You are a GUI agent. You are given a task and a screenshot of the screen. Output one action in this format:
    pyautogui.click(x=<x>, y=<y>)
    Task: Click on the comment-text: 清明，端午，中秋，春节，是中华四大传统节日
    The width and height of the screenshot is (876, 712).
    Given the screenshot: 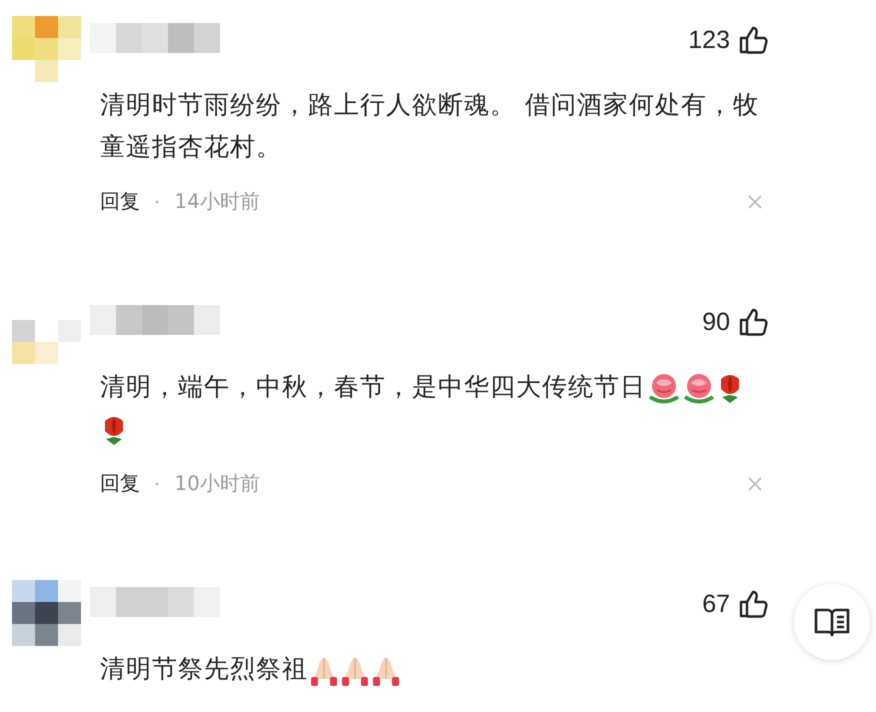 What is the action you would take?
    pyautogui.click(x=373, y=386)
    